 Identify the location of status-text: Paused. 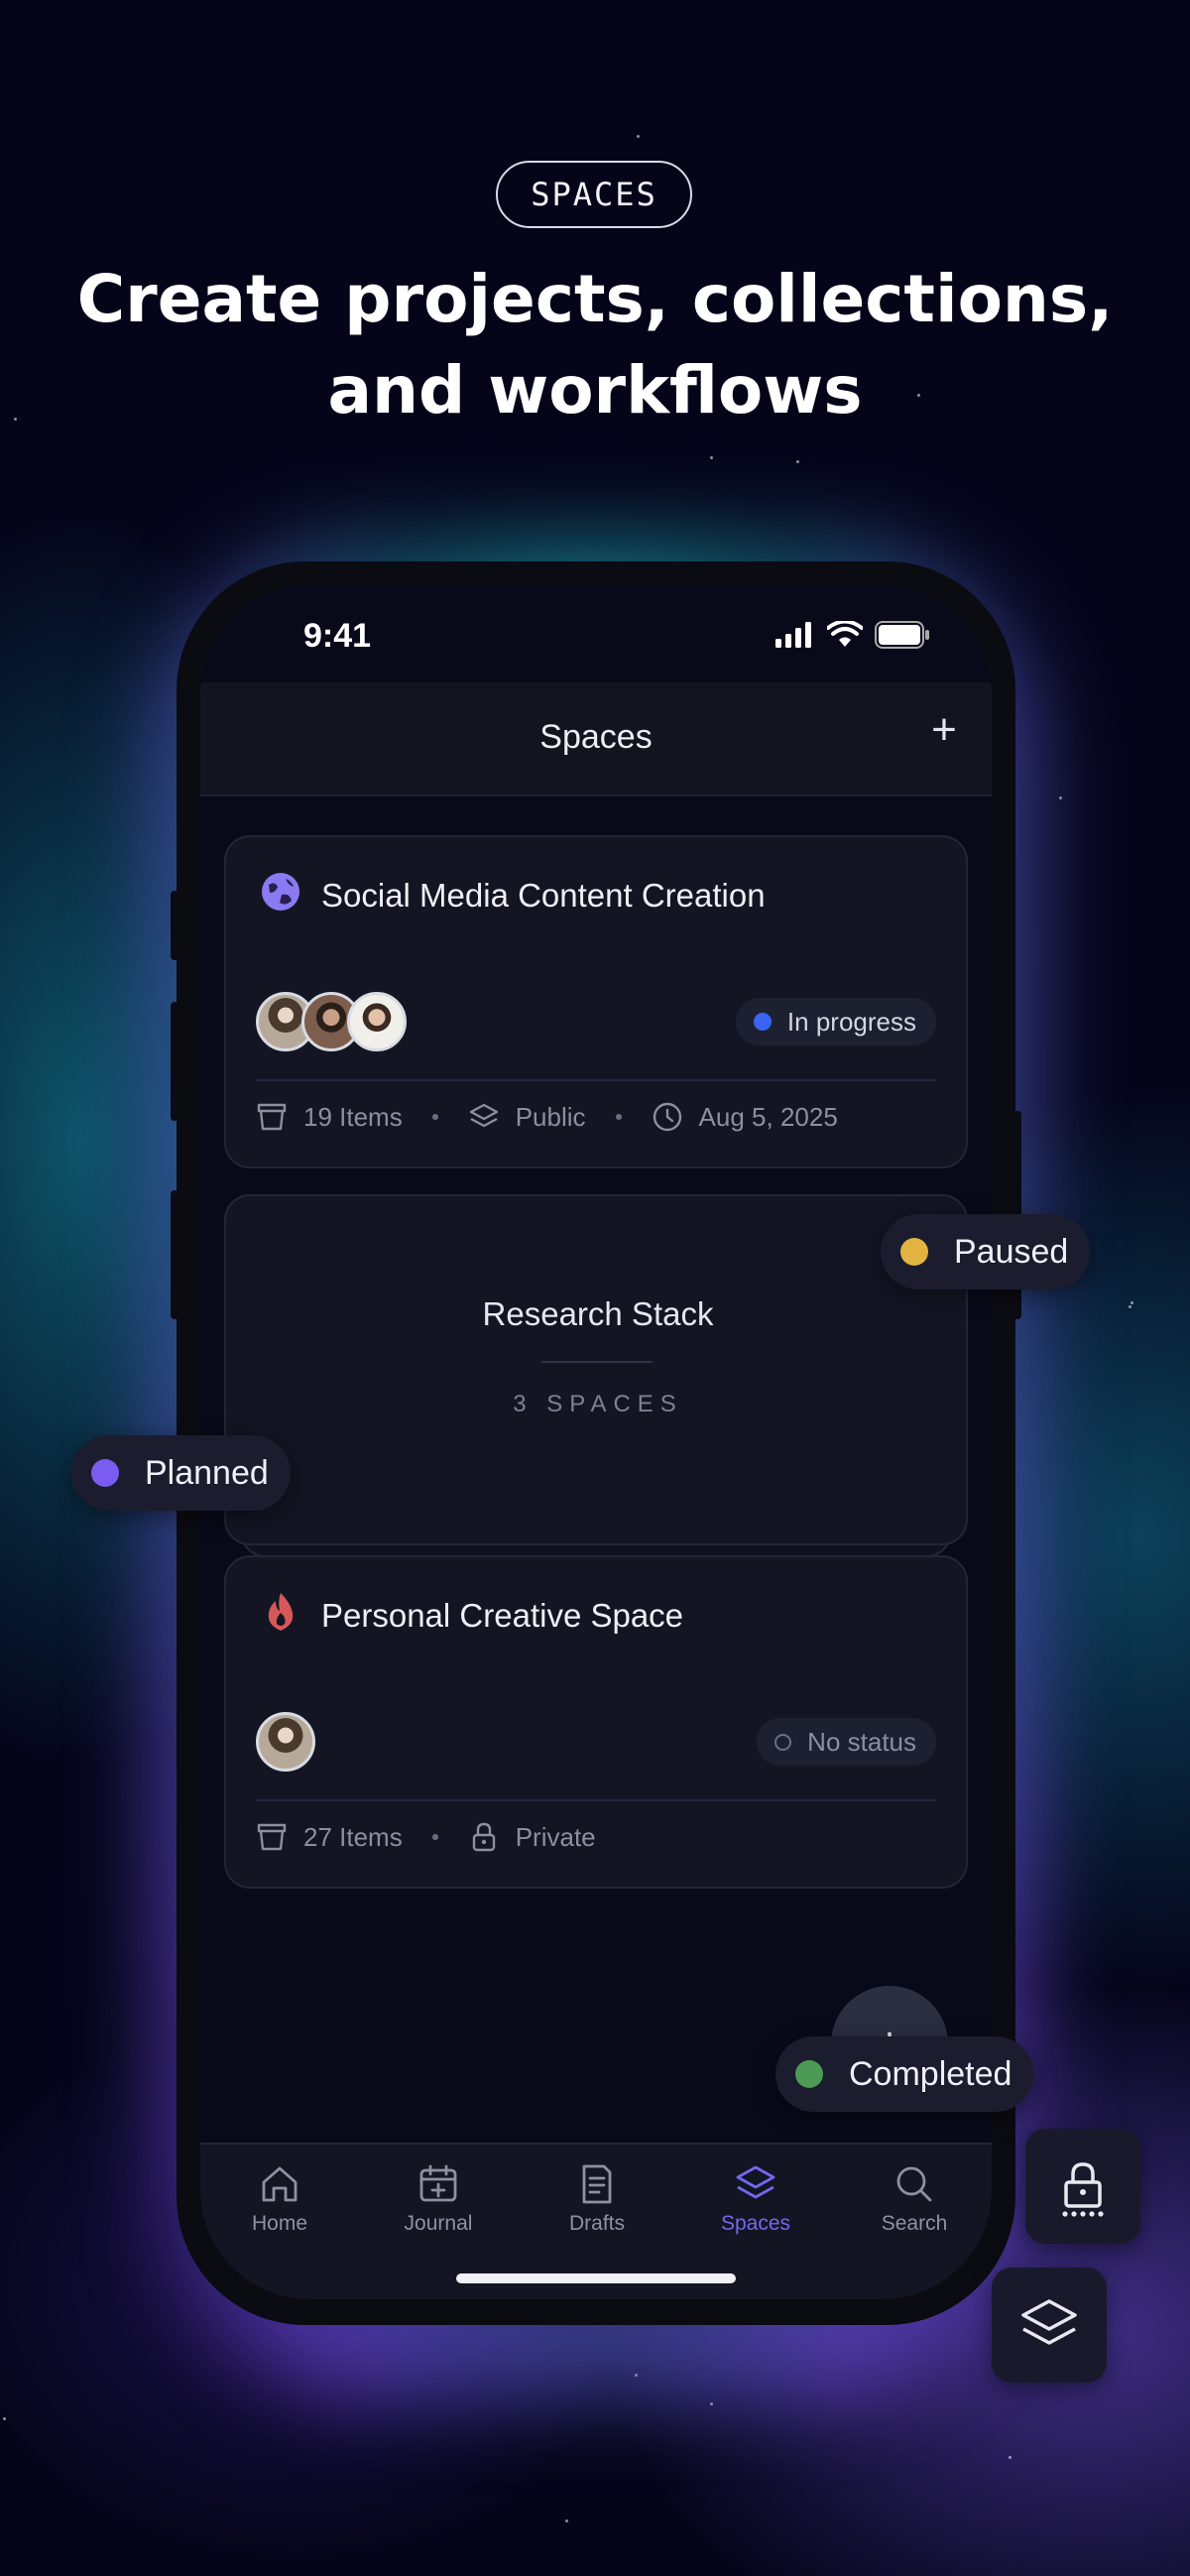
(1011, 1251).